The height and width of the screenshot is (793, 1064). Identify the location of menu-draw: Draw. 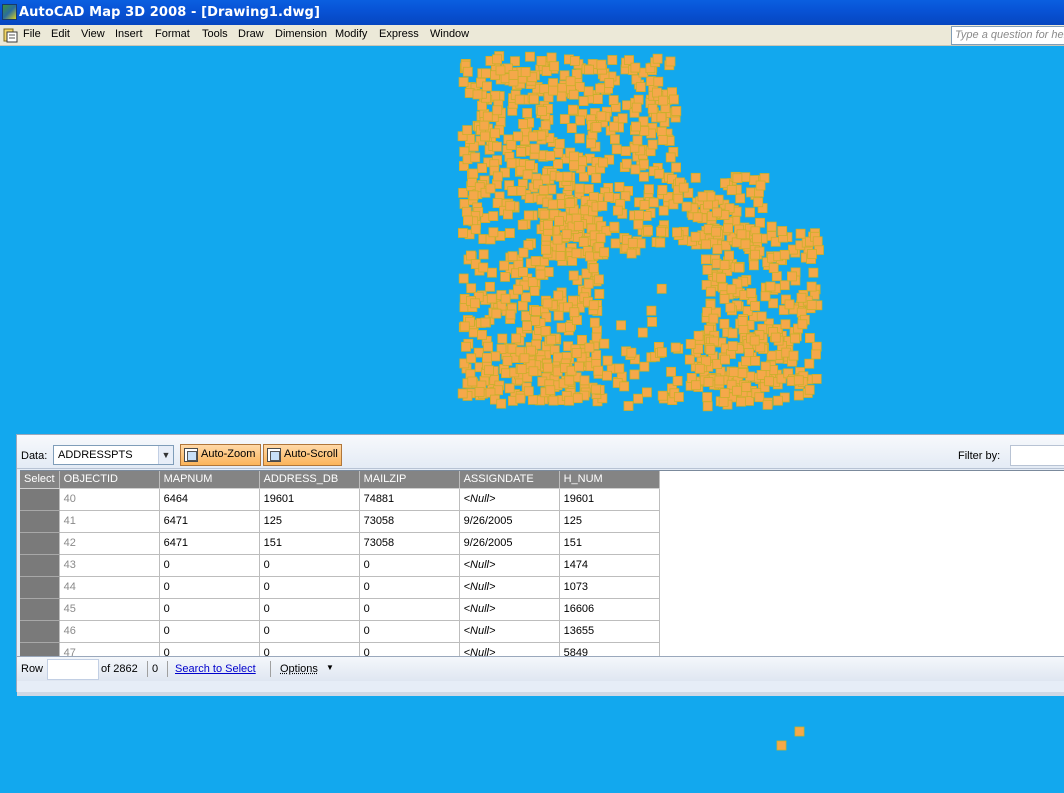
(251, 34).